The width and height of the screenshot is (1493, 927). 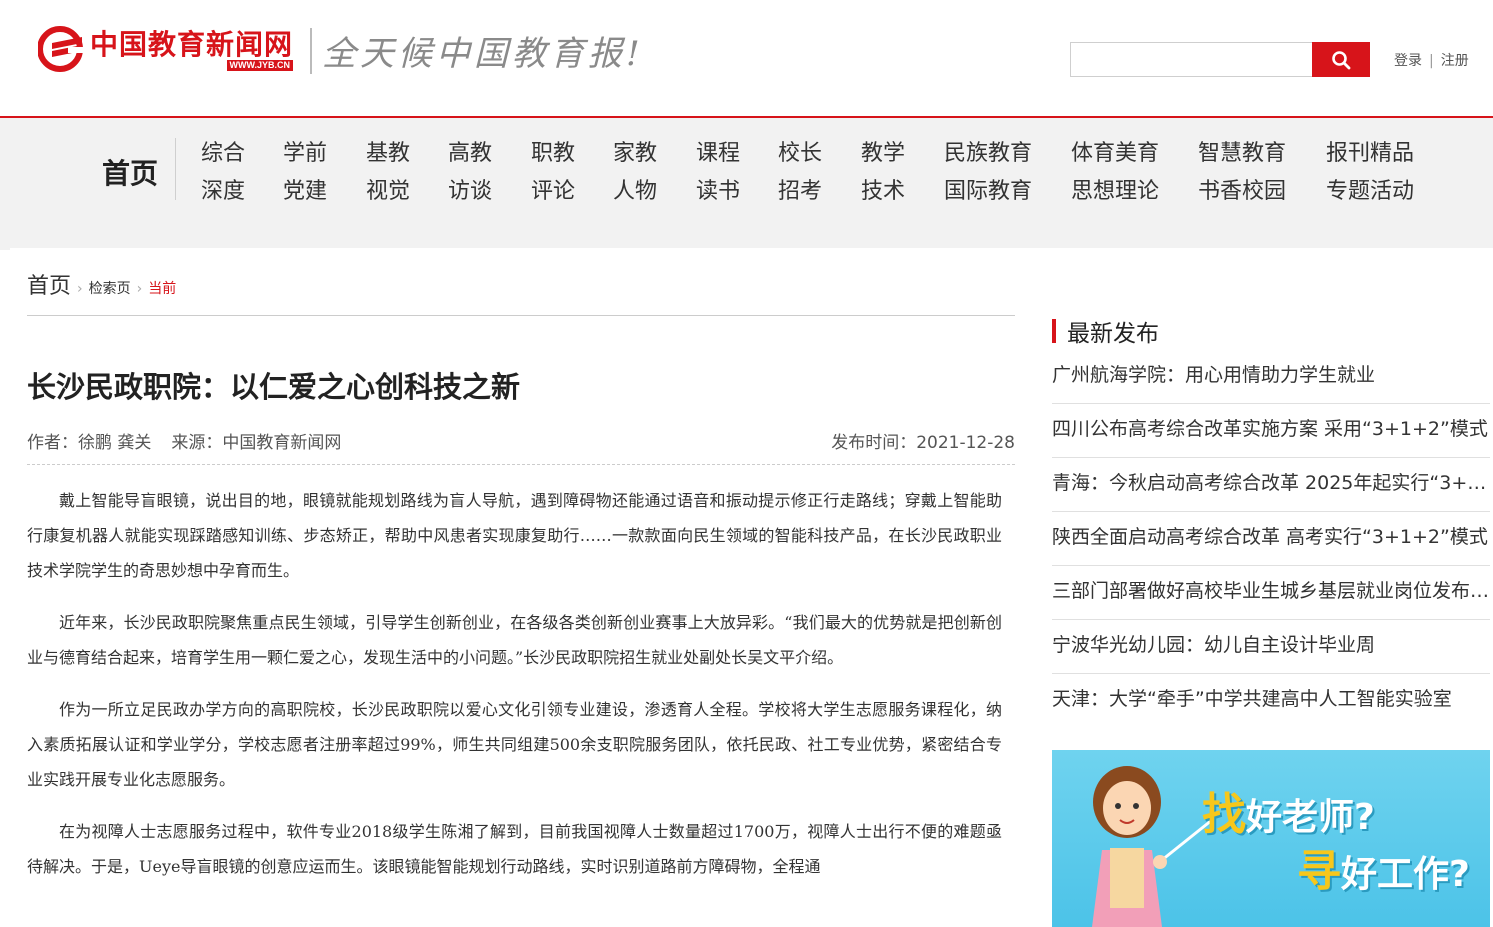 I want to click on nav-item: 国际教育, so click(x=988, y=189).